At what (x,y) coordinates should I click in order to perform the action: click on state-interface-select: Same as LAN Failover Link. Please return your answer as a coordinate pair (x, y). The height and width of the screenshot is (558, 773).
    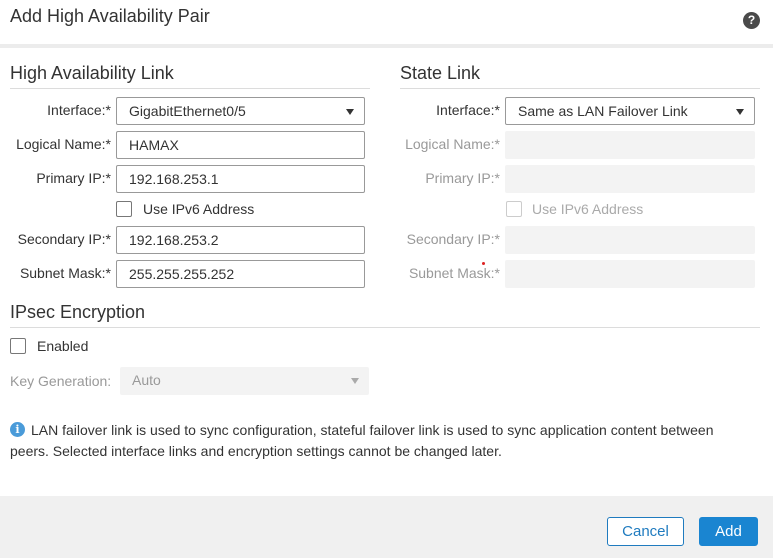
    Looking at the image, I should click on (630, 111).